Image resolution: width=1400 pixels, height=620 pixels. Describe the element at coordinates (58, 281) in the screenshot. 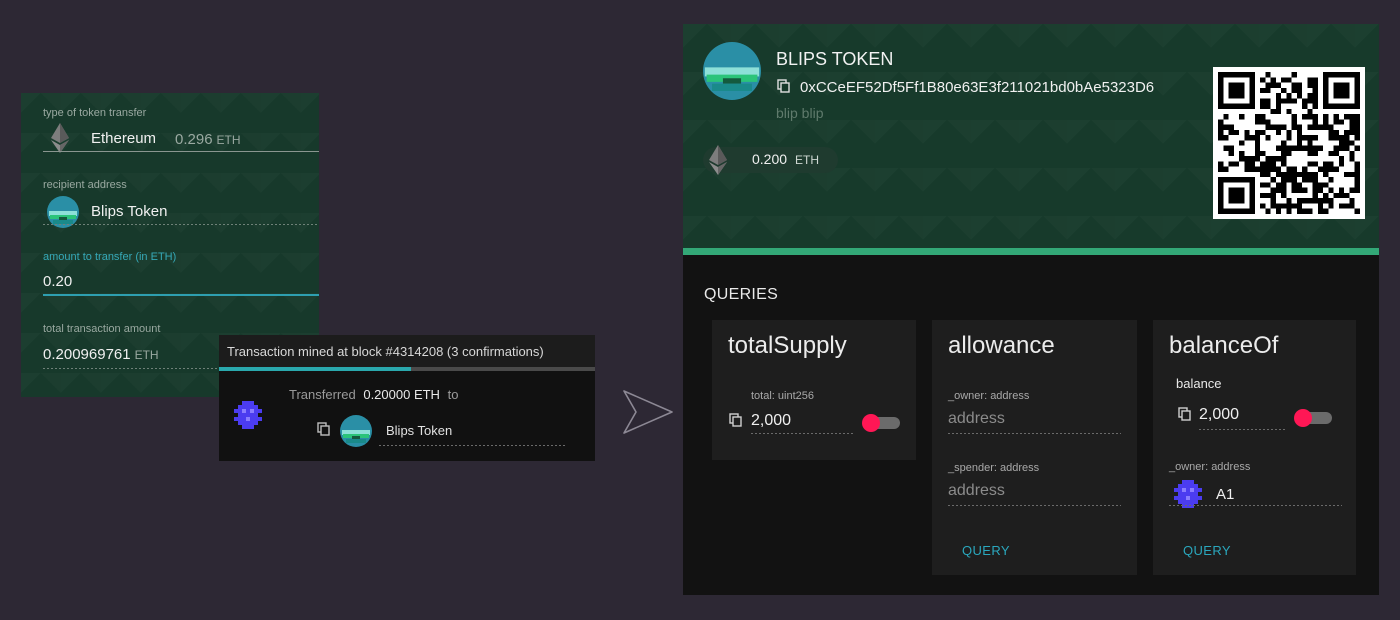

I see `amount-value: 0.20` at that location.